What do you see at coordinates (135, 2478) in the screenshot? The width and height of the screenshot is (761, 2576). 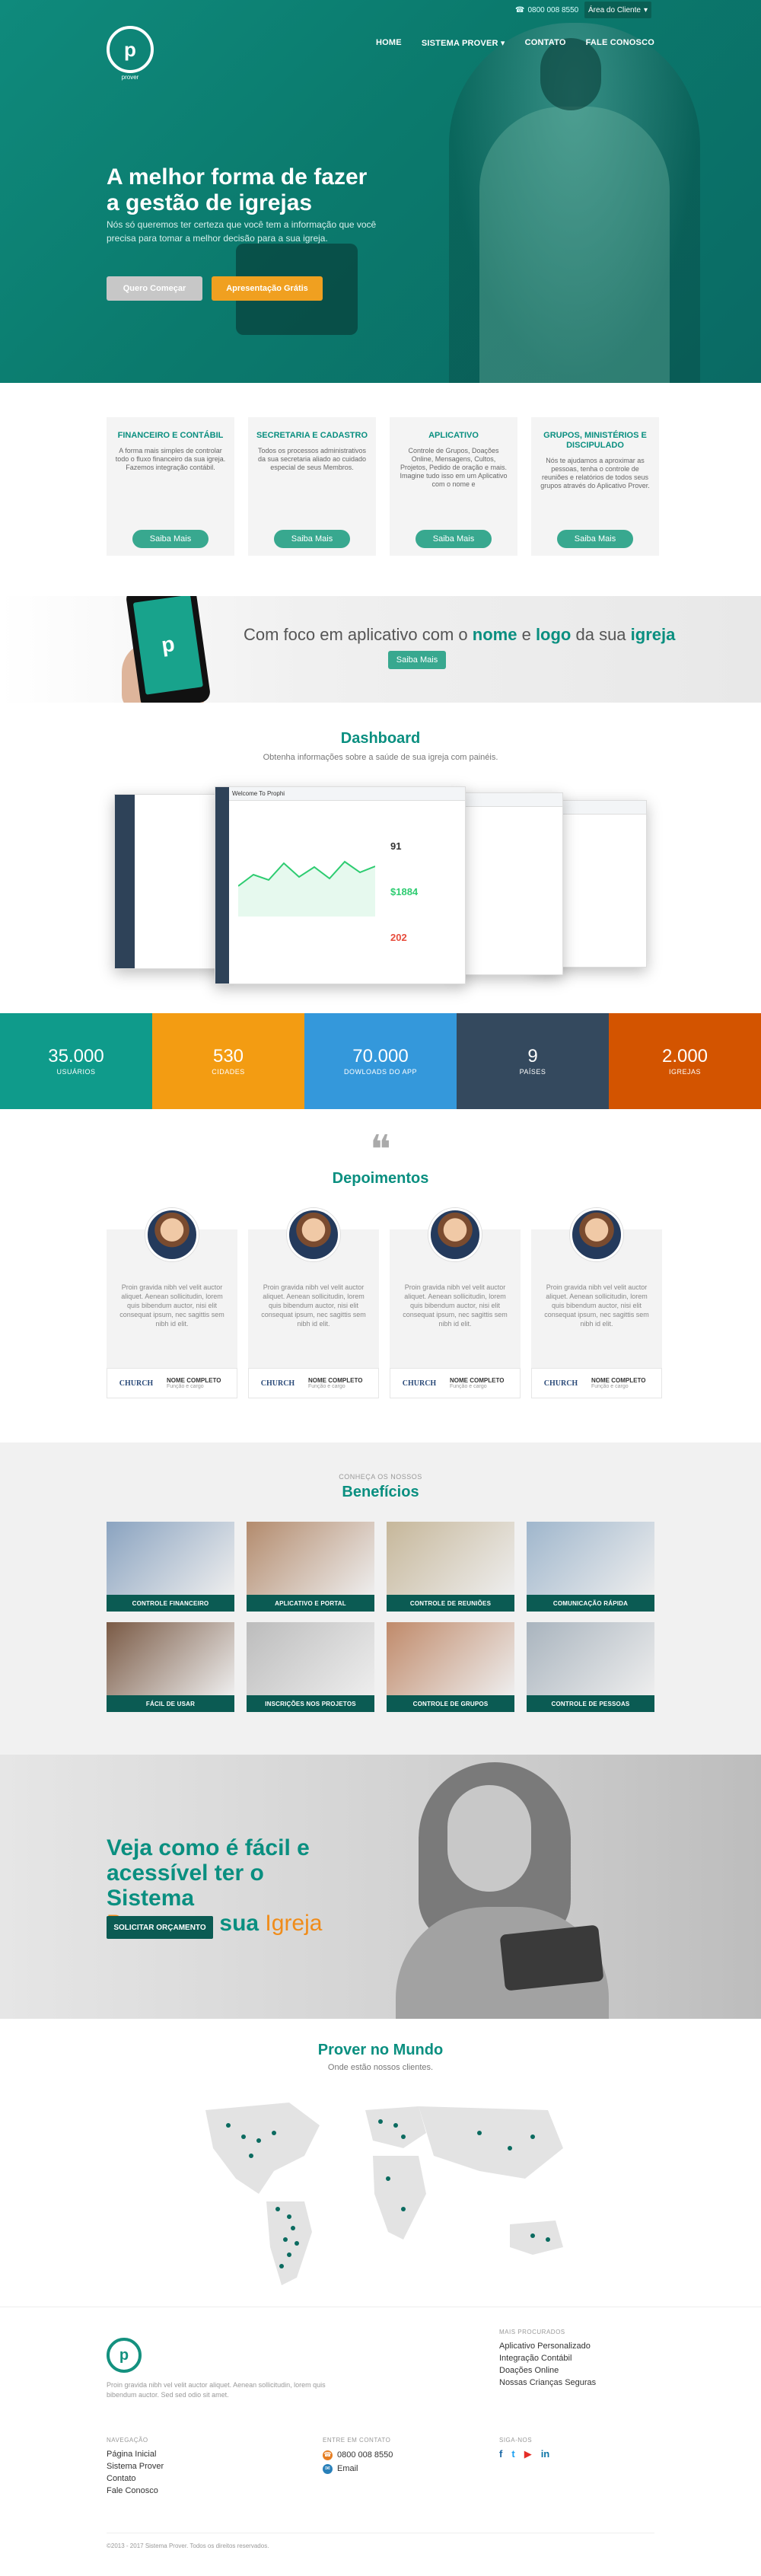 I see `footer-link: Contato` at bounding box center [135, 2478].